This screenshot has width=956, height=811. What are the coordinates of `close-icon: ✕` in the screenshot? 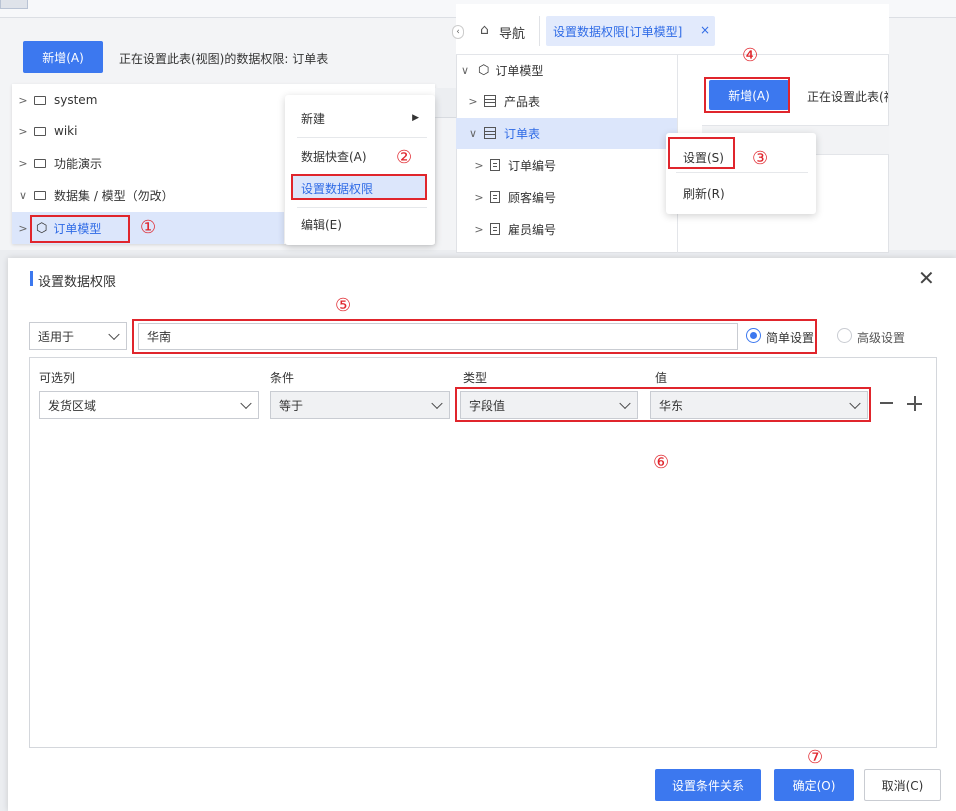 It's located at (926, 278).